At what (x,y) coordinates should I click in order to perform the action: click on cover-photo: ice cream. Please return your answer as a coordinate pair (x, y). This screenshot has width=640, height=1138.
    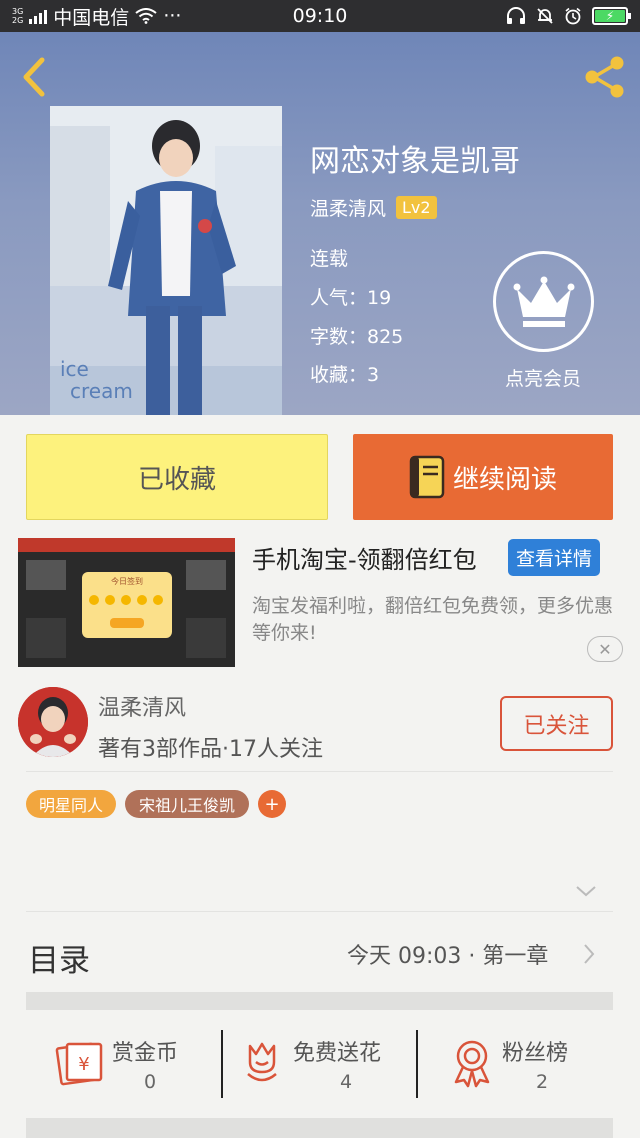
    Looking at the image, I should click on (166, 260).